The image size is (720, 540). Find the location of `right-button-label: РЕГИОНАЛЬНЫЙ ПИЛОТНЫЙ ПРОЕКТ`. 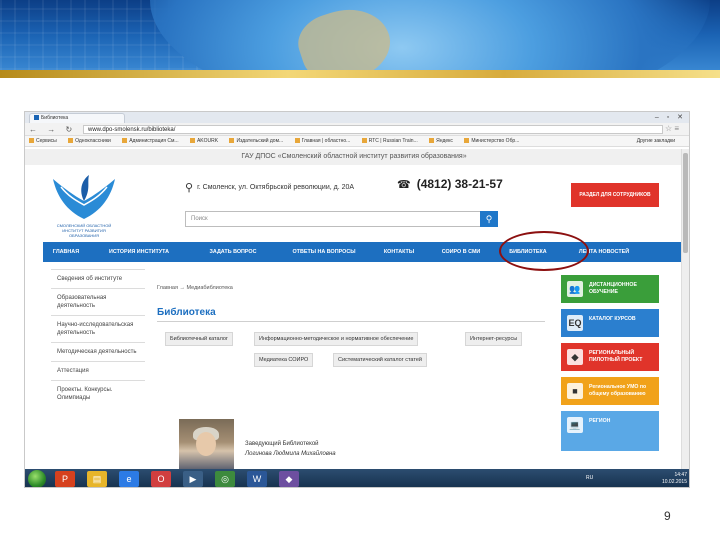

right-button-label: РЕГИОНАЛЬНЫЙ ПИЛОТНЫЙ ПРОЕКТ is located at coordinates (616, 356).